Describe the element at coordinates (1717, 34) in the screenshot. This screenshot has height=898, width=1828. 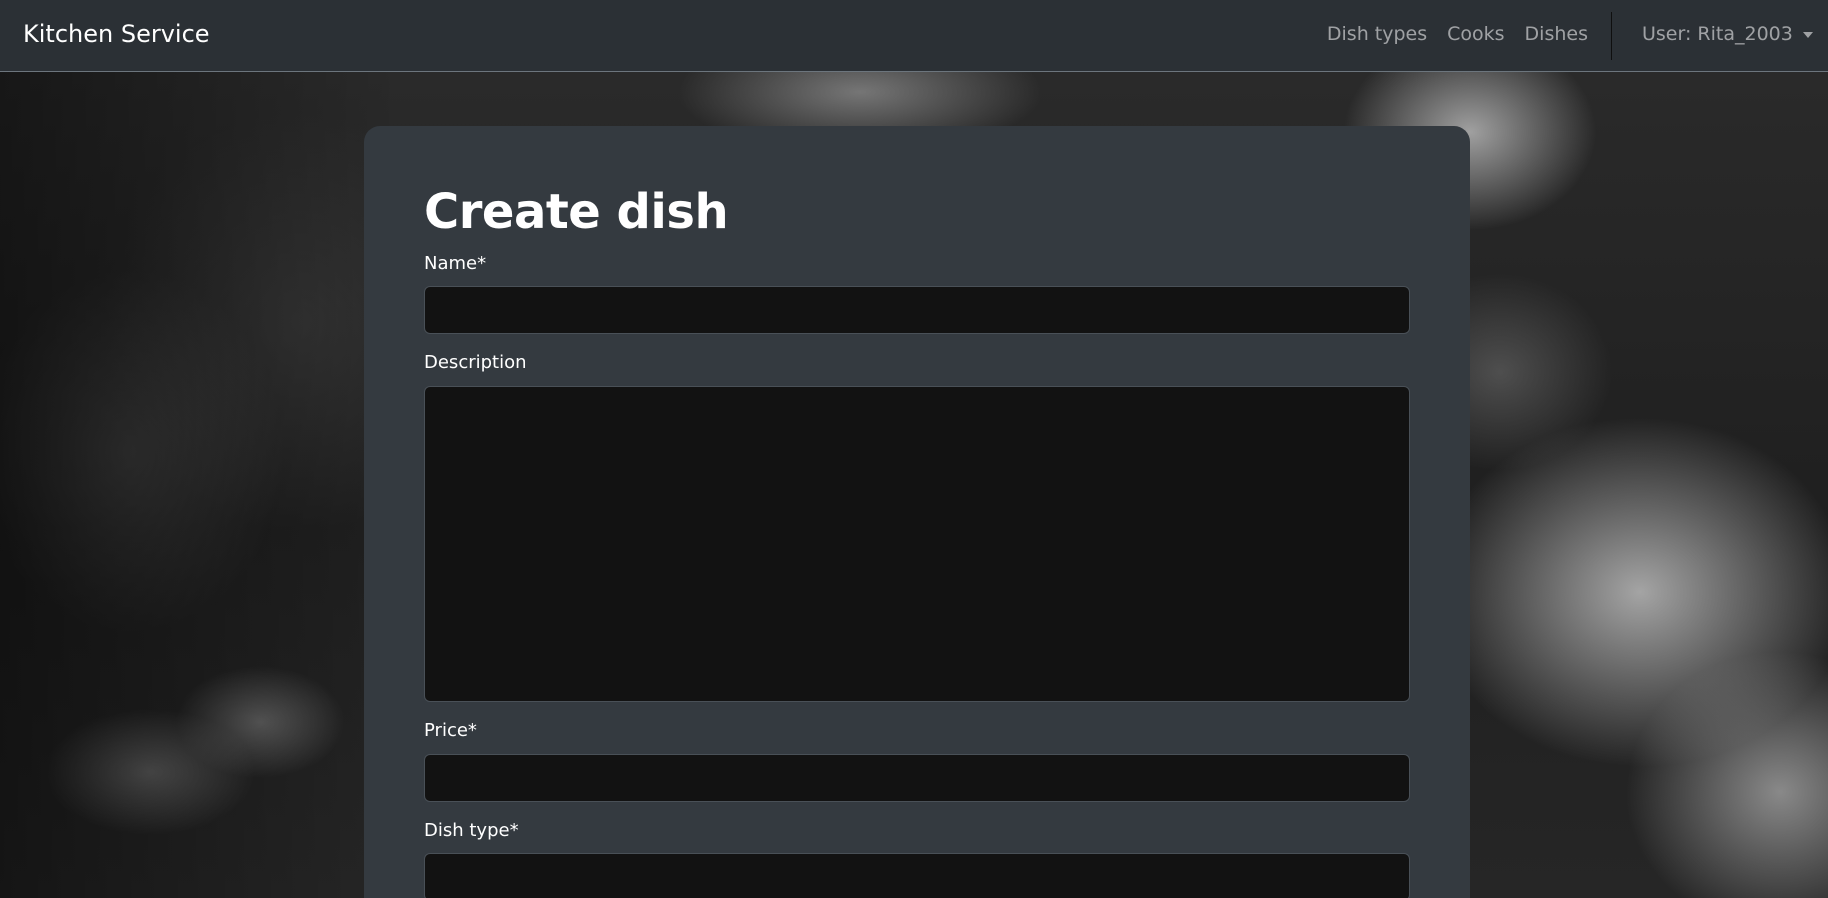
I see `user-label: User: Rita_2003` at that location.